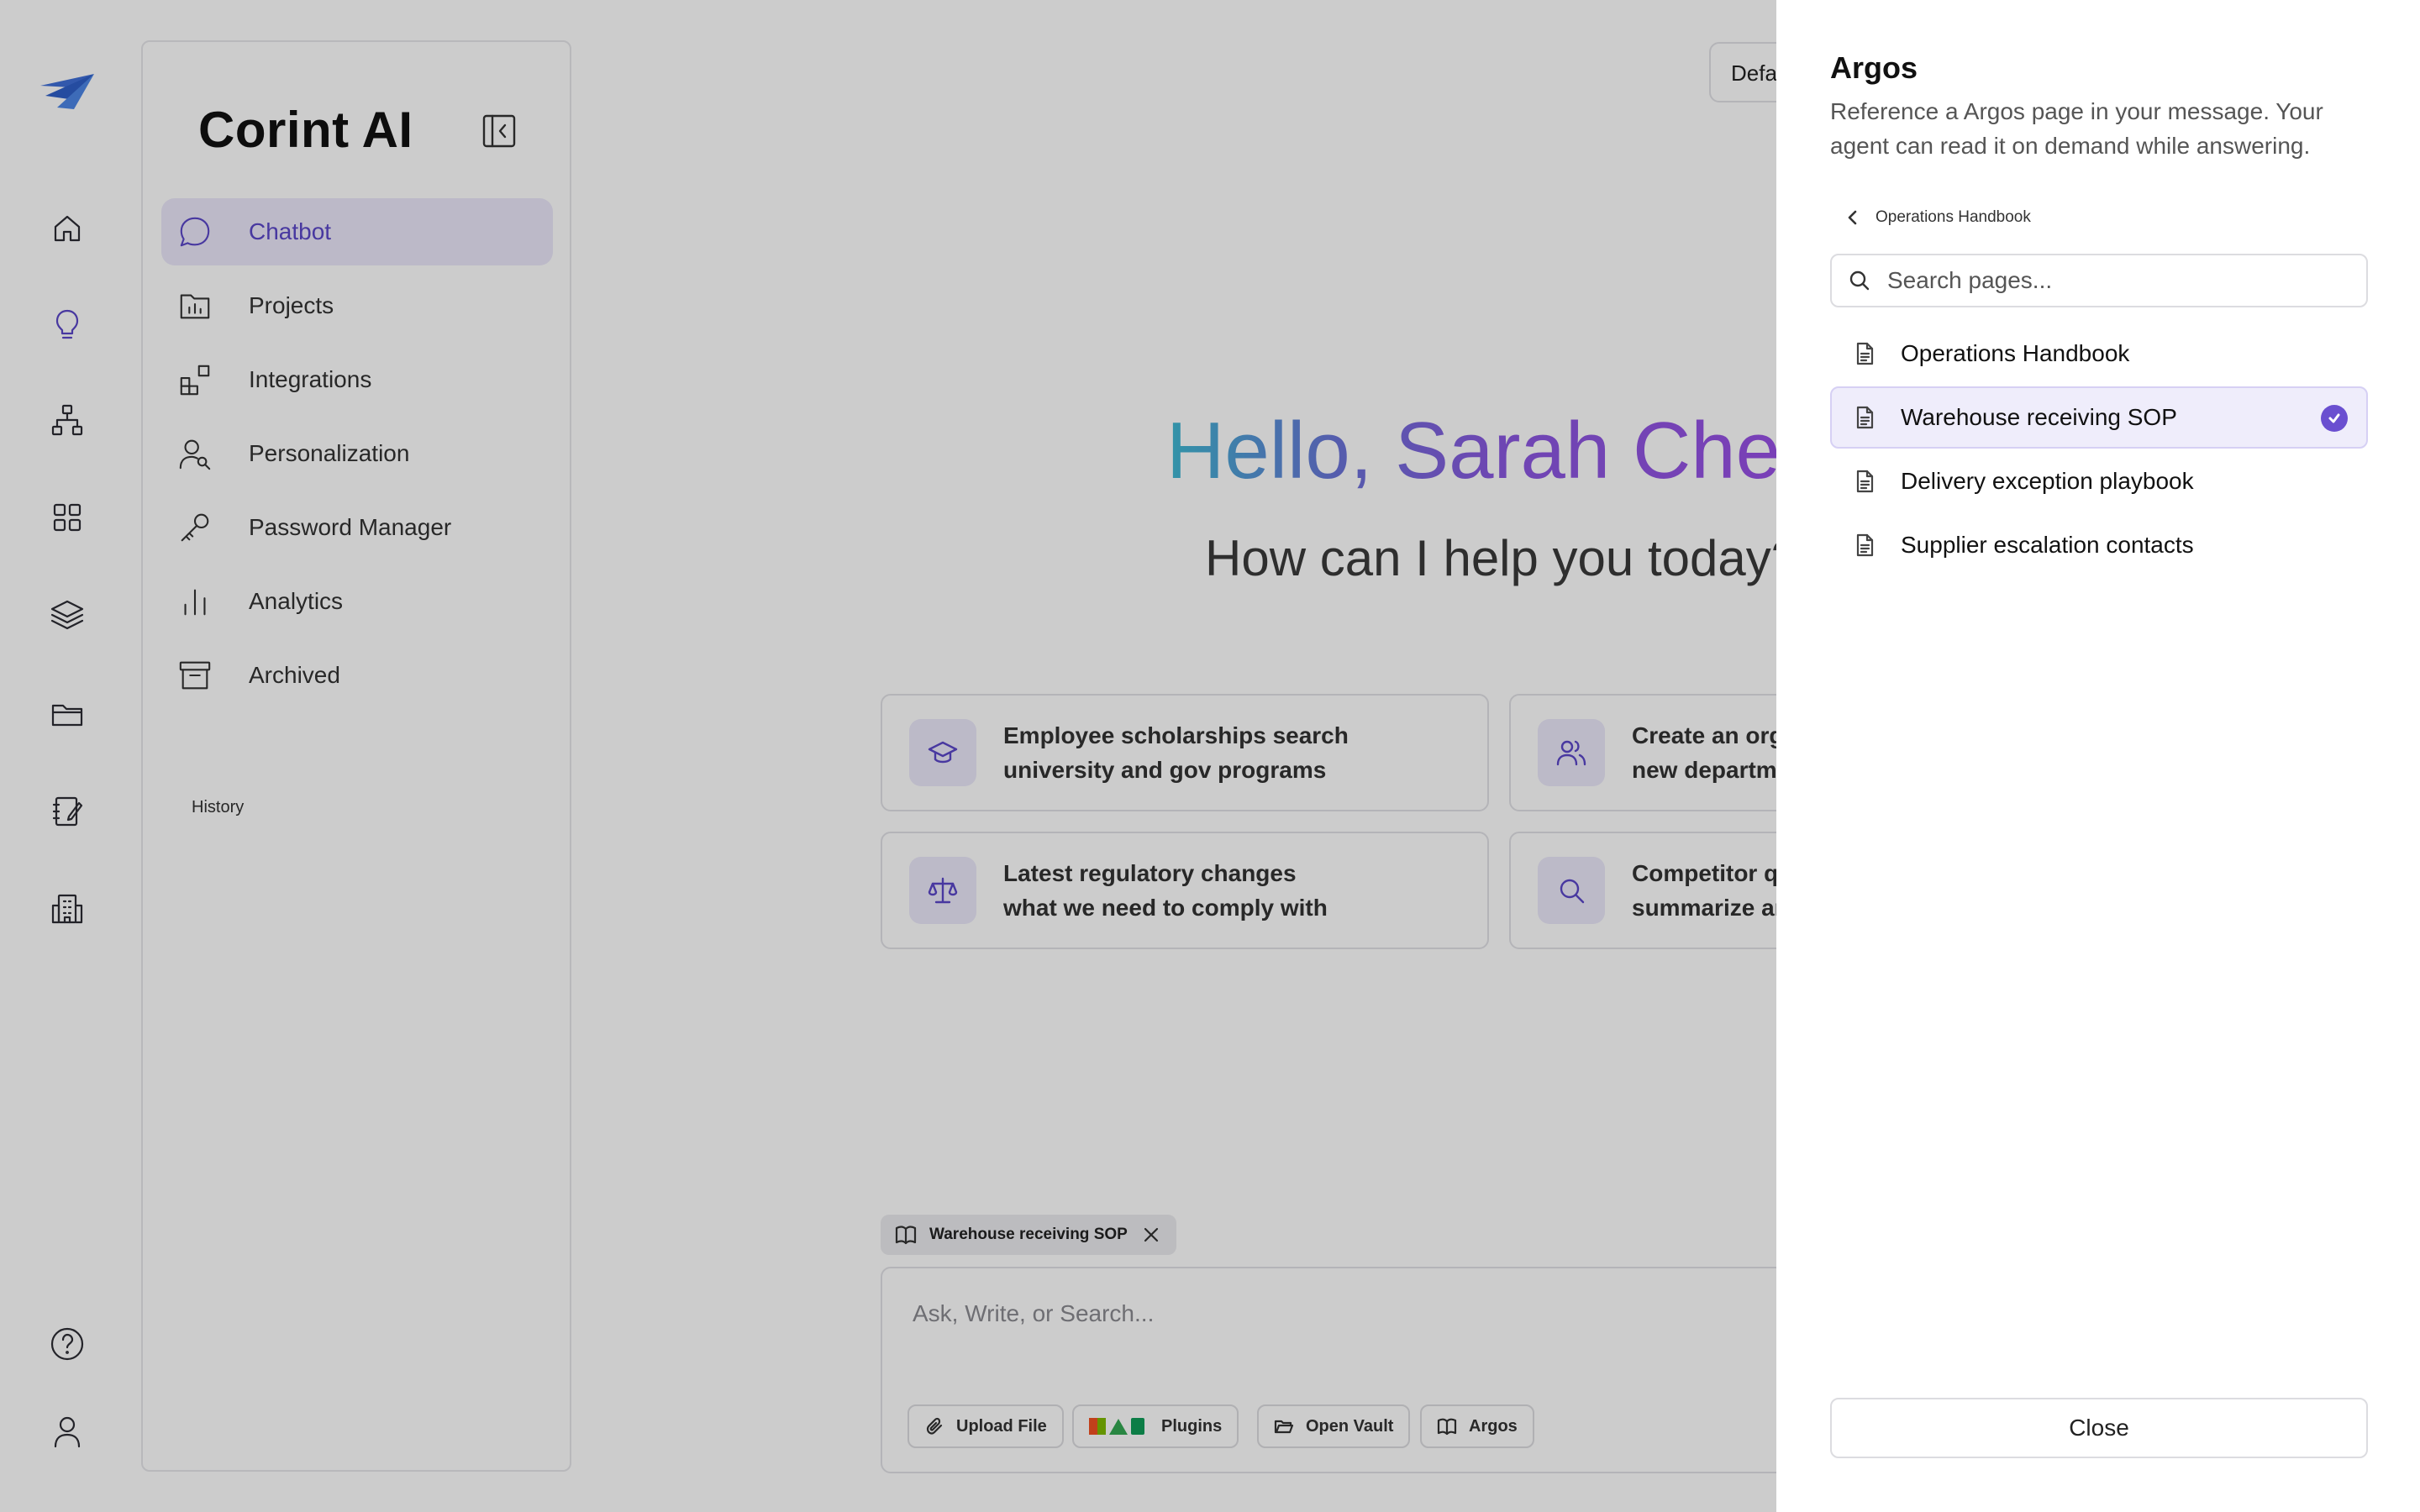 The height and width of the screenshot is (1512, 2420). I want to click on page-item: Supplier escalation contacts, so click(2099, 545).